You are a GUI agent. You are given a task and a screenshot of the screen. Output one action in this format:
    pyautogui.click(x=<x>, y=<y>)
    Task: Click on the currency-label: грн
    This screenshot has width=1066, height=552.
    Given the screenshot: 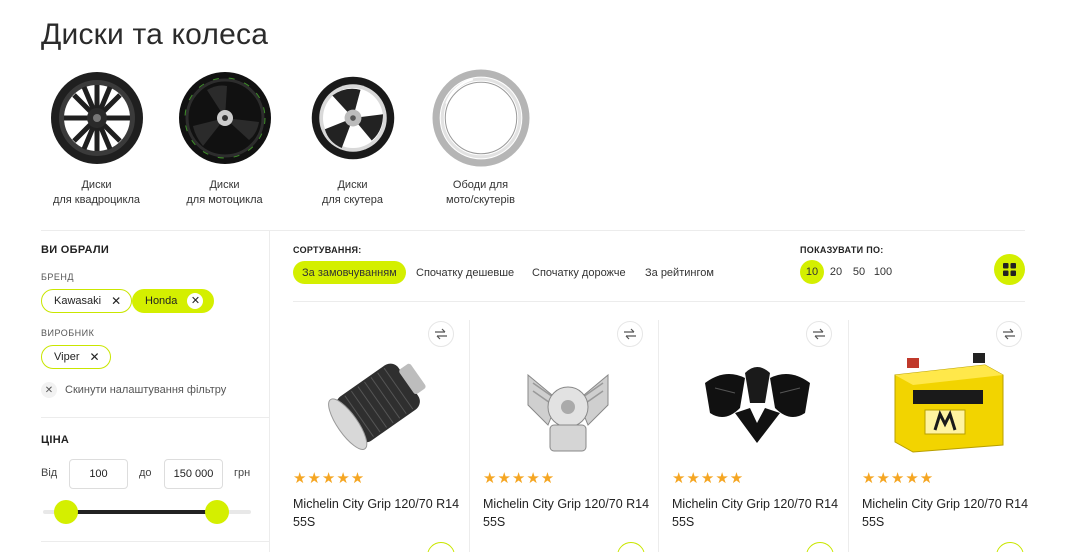 What is the action you would take?
    pyautogui.click(x=242, y=473)
    